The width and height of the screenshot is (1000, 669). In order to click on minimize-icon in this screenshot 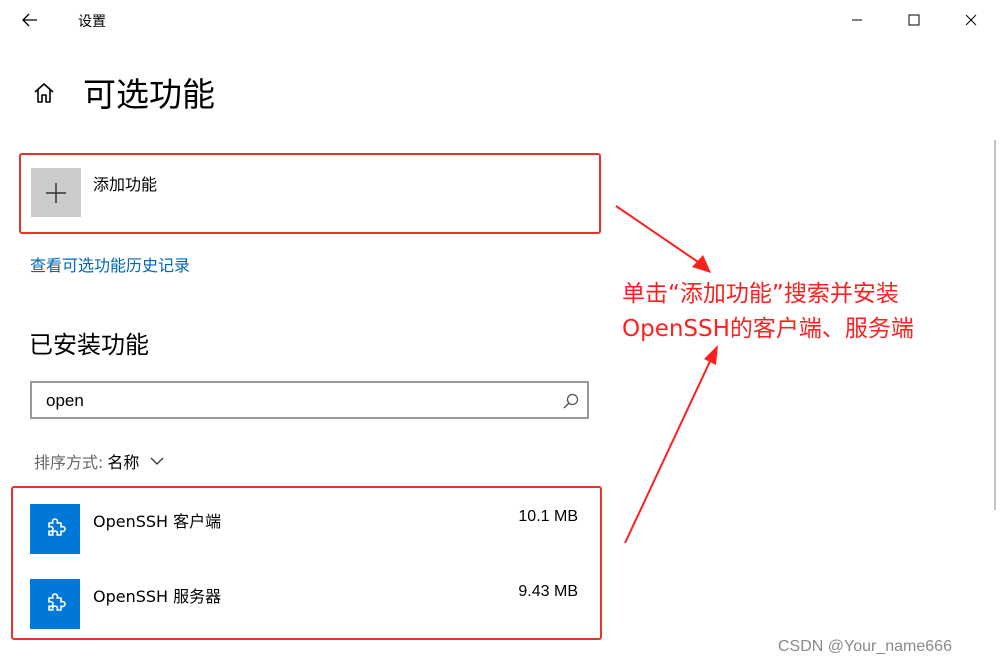, I will do `click(857, 20)`.